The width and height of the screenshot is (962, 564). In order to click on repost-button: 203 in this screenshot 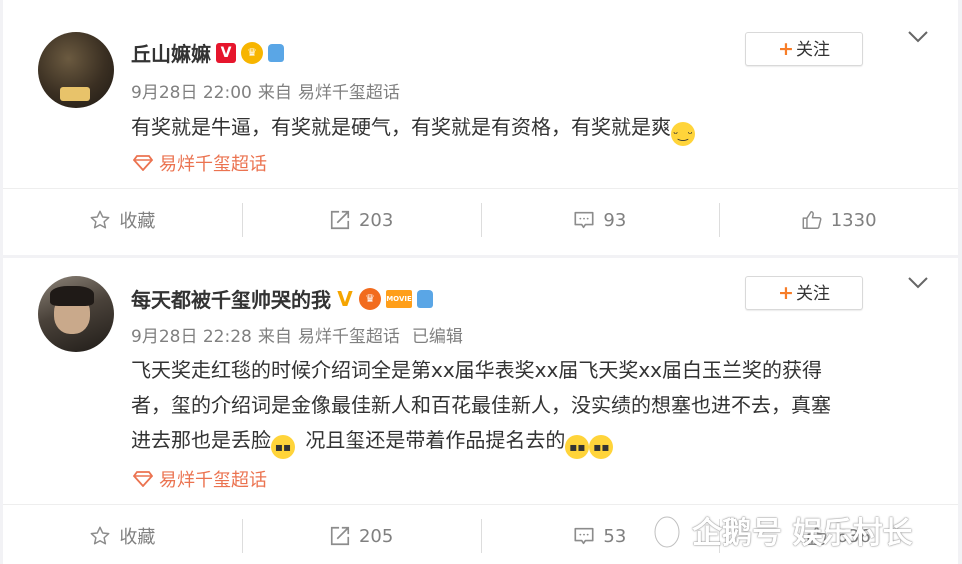, I will do `click(361, 220)`.